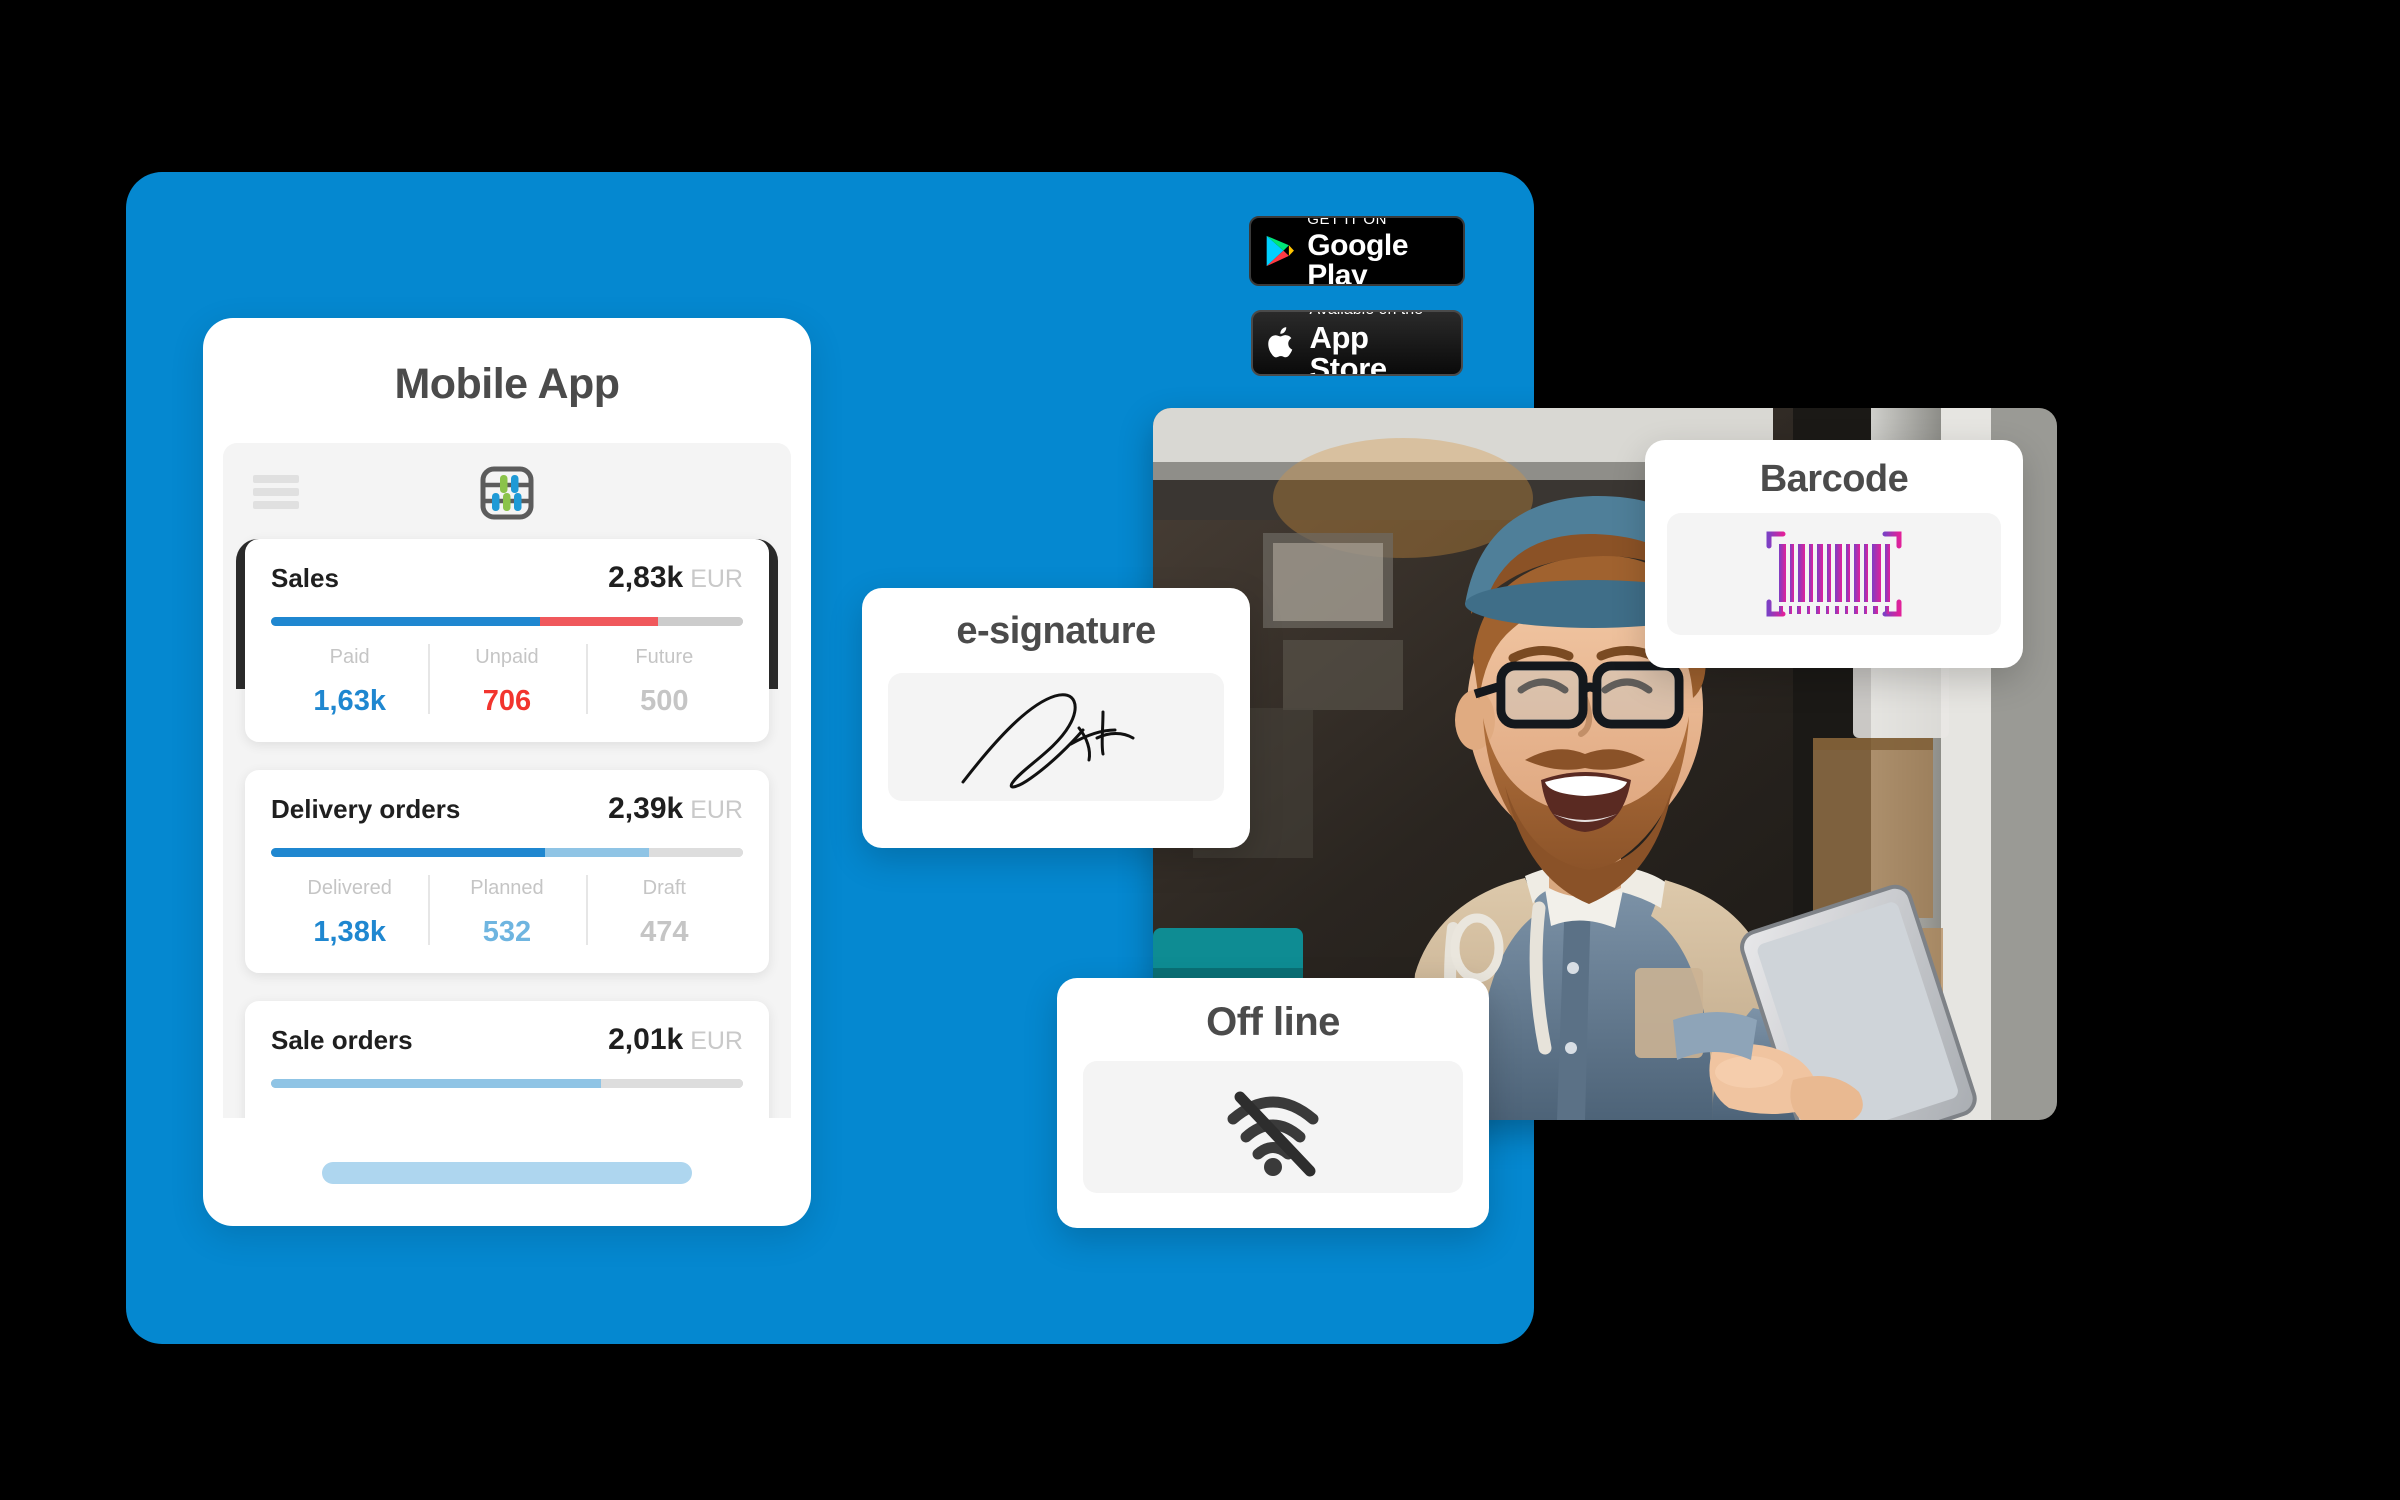 This screenshot has height=1500, width=2400. What do you see at coordinates (596, 852) in the screenshot?
I see `bar-segment-planned` at bounding box center [596, 852].